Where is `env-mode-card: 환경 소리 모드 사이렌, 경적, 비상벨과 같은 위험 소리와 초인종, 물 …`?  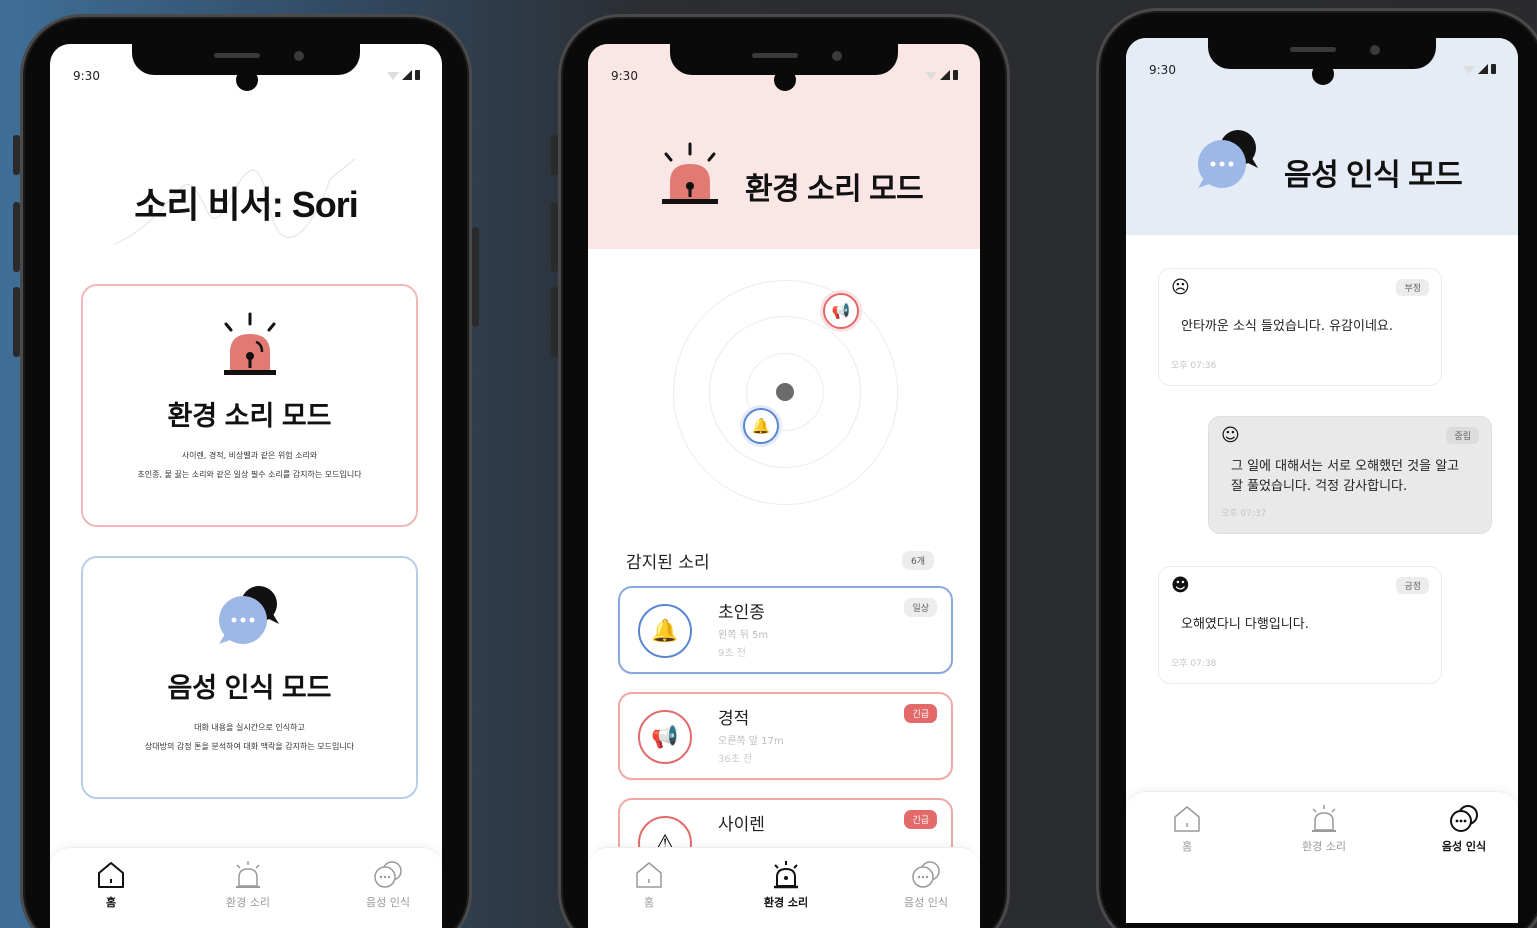 env-mode-card: 환경 소리 모드 사이렌, 경적, 비상벨과 같은 위험 소리와 초인종, 물 … is located at coordinates (249, 405).